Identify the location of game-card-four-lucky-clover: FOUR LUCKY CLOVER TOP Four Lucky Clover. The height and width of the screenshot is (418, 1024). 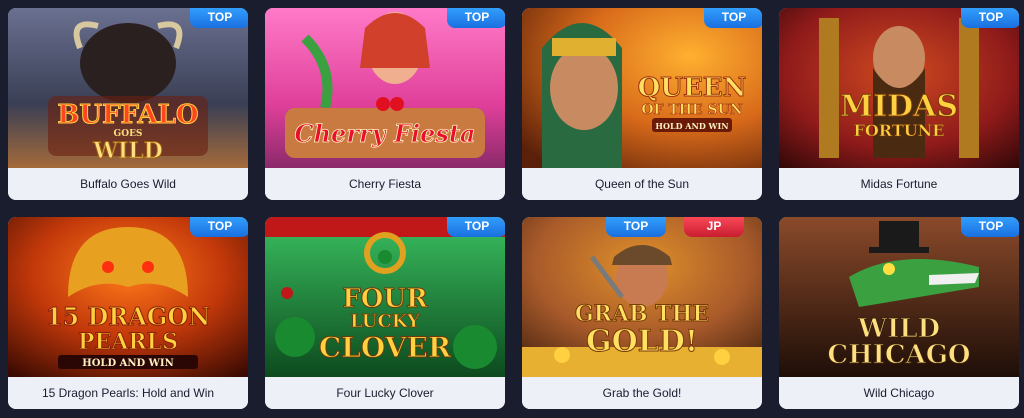
(385, 313).